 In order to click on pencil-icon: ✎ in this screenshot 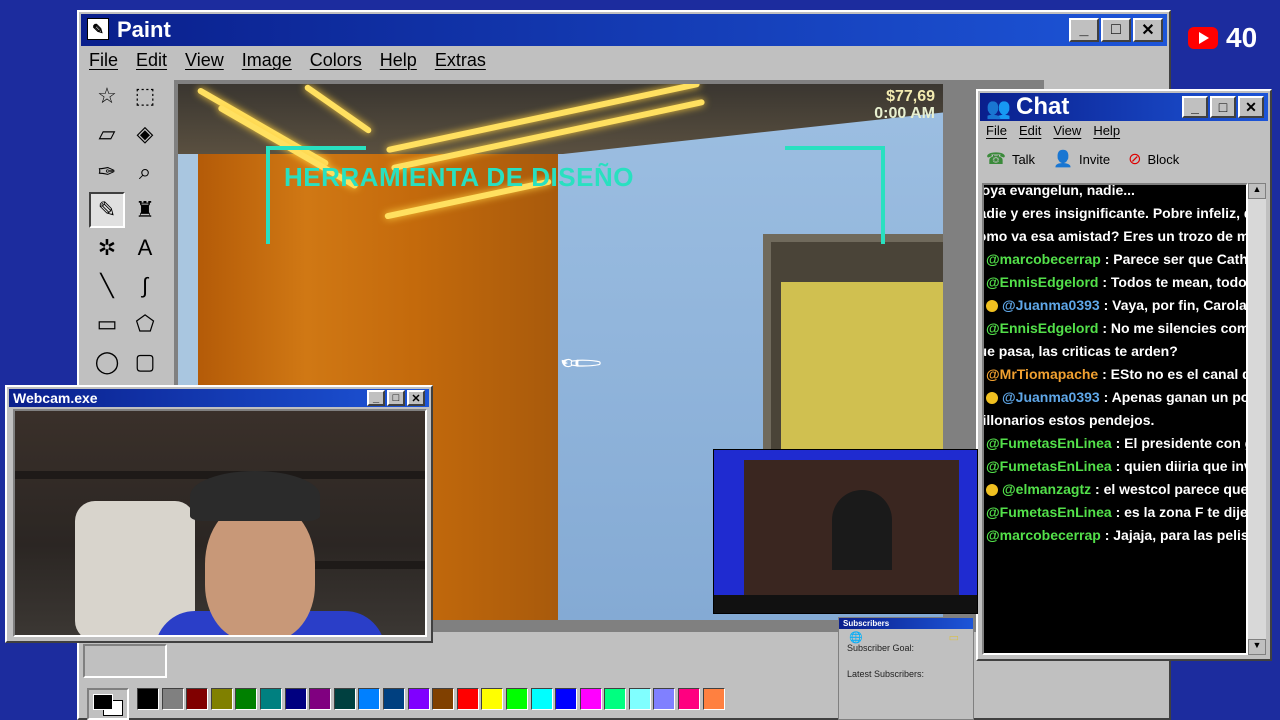, I will do `click(107, 210)`.